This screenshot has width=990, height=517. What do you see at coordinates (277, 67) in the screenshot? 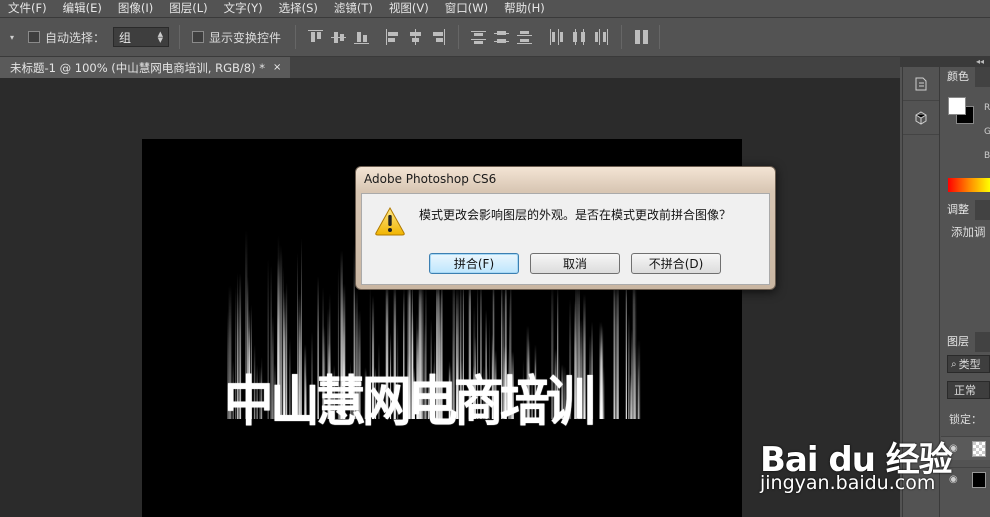
I see `close-icon: ×` at bounding box center [277, 67].